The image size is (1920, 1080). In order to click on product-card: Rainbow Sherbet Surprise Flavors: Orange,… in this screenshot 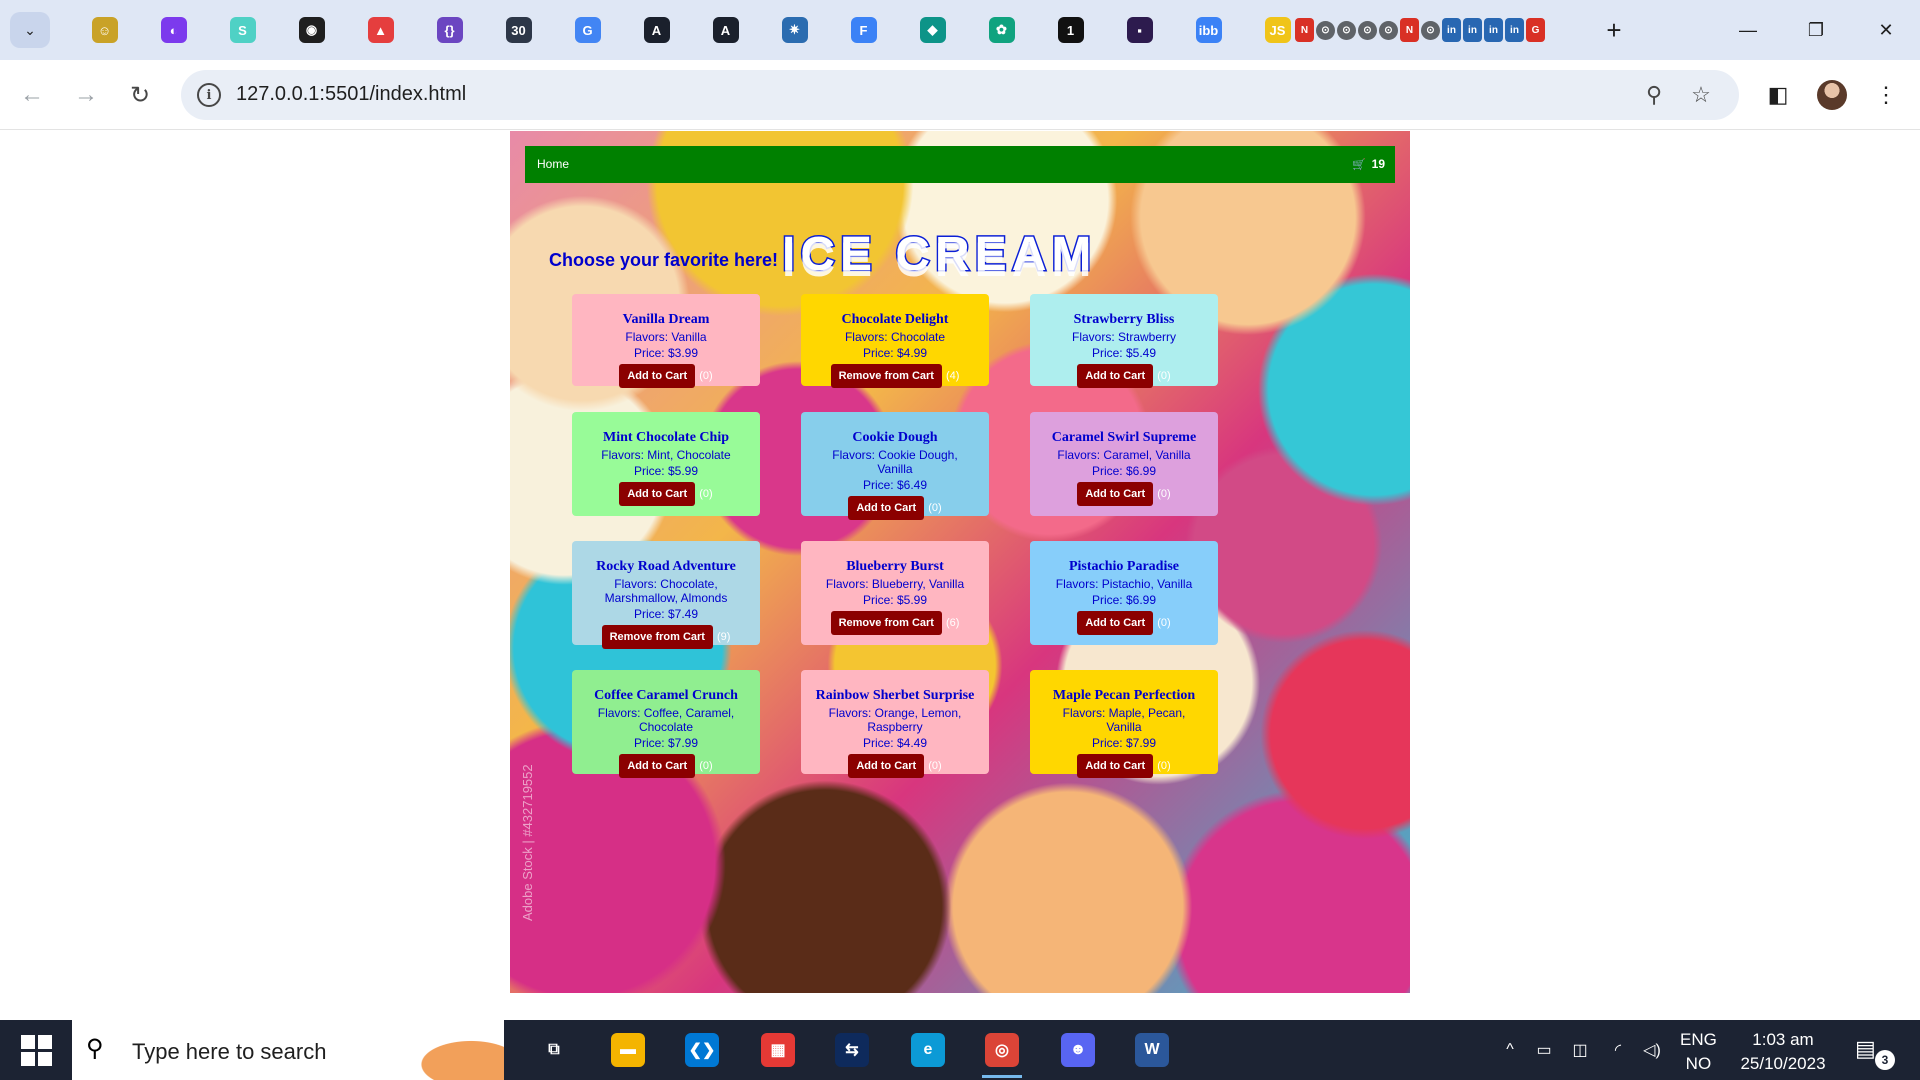, I will do `click(895, 724)`.